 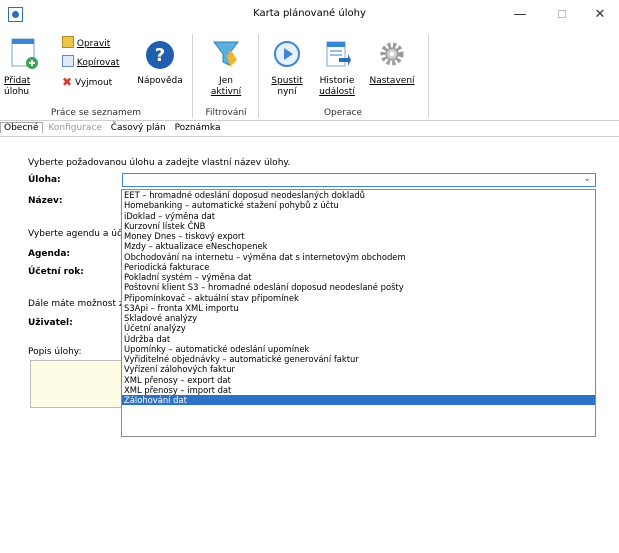 What do you see at coordinates (358, 318) in the screenshot?
I see `dropdown-item: Skladové analýzy` at bounding box center [358, 318].